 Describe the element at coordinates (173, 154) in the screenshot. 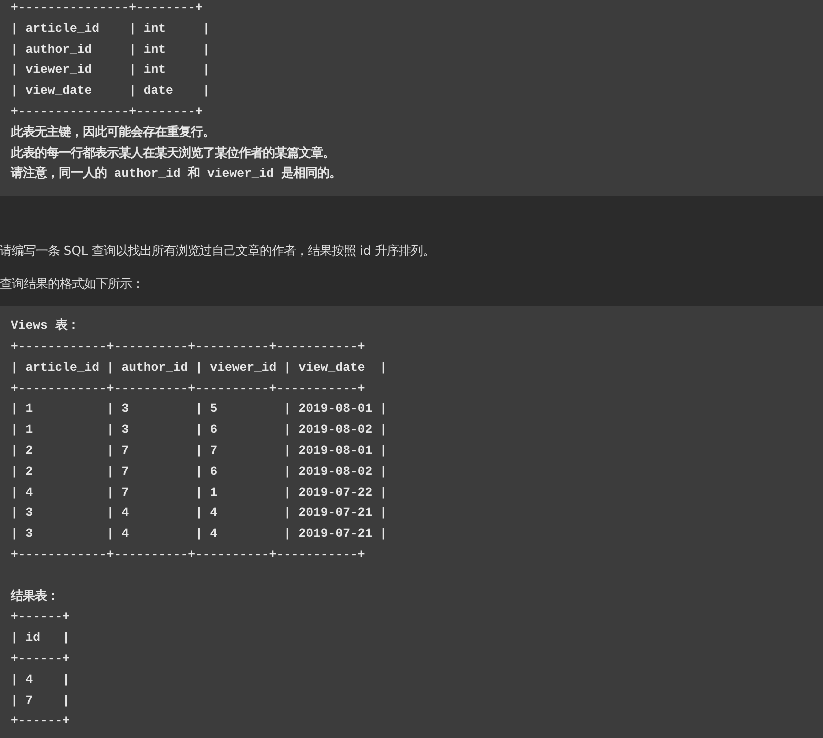

I see `code-line: 此表的每一行都表示某人在某天浏览了某位作者的某篇文章。` at that location.